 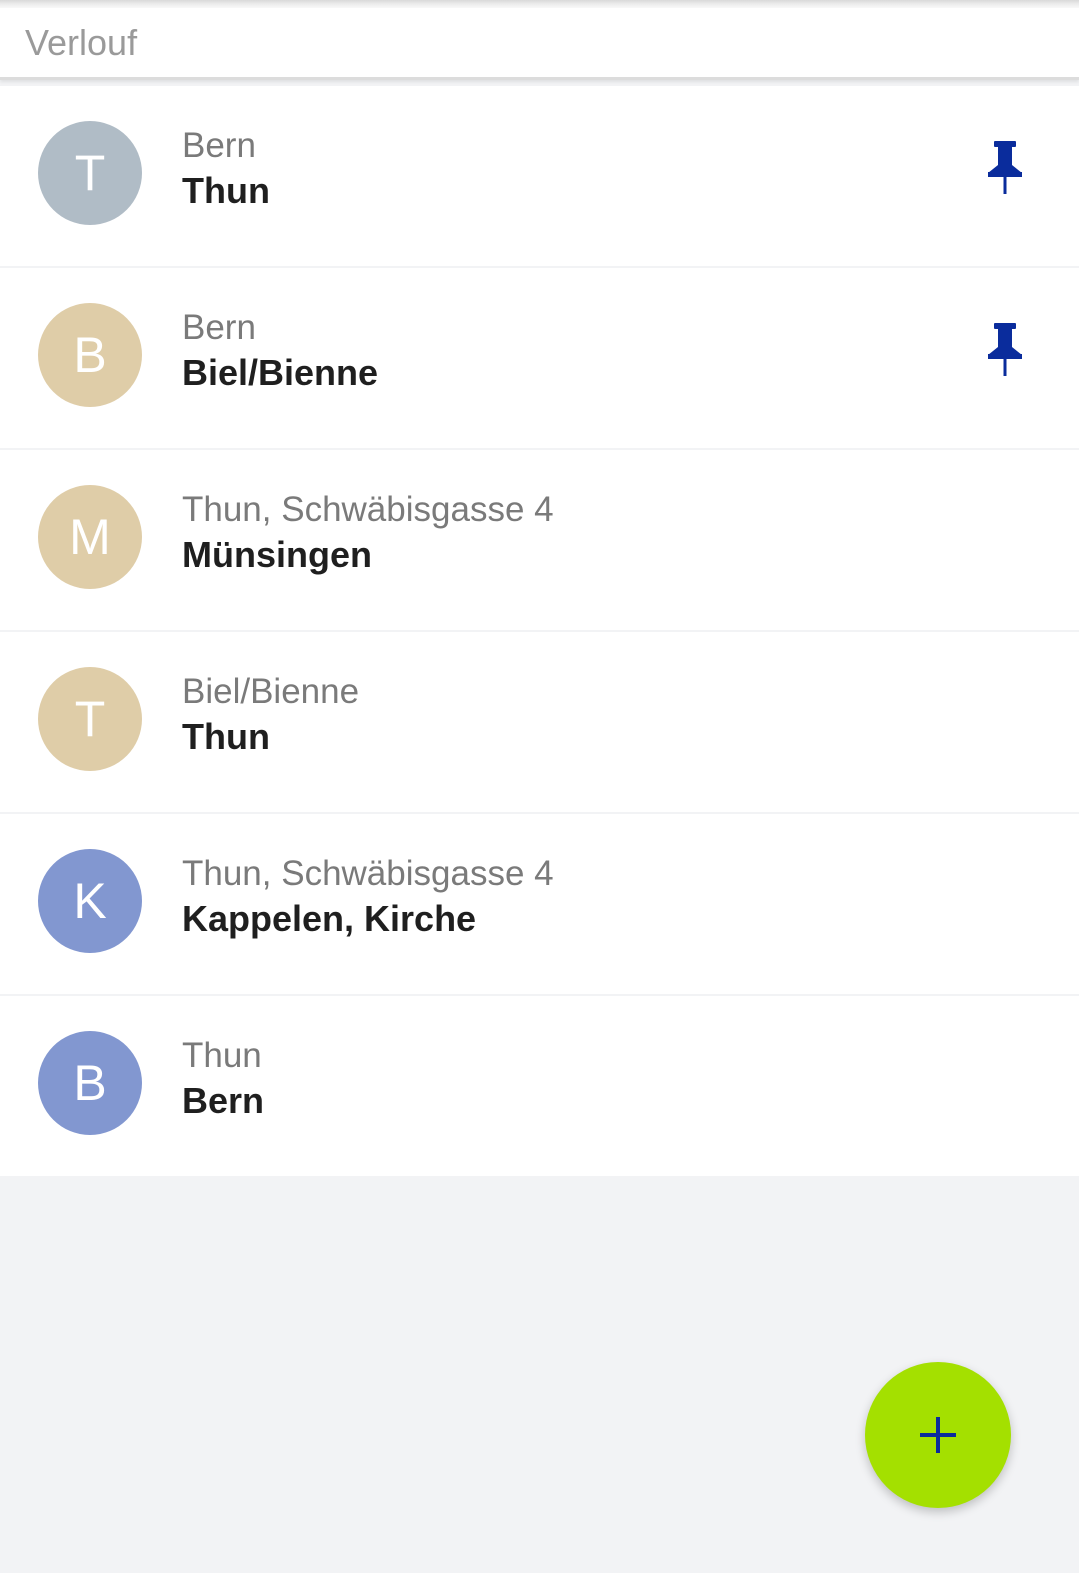 I want to click on avatar-initial: M, so click(x=90, y=537).